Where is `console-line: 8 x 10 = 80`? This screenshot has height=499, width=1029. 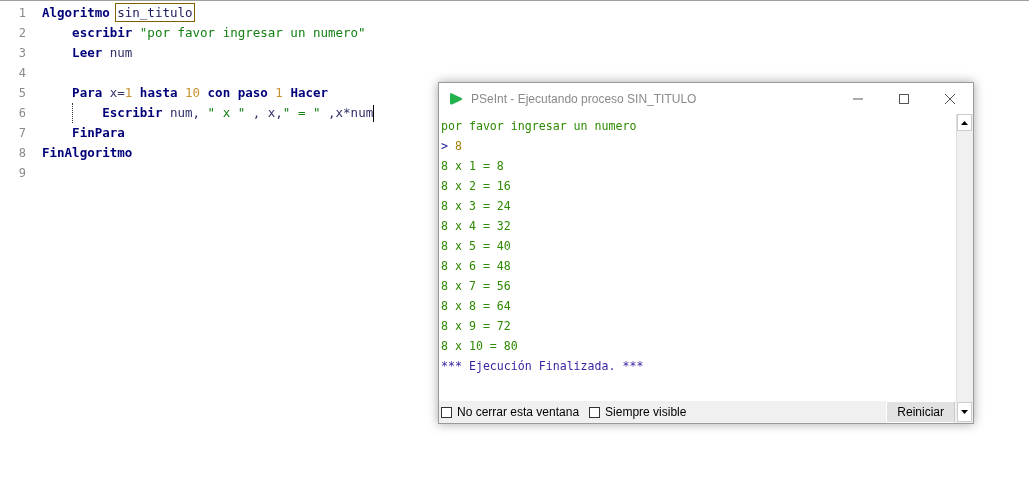 console-line: 8 x 10 = 80 is located at coordinates (480, 346).